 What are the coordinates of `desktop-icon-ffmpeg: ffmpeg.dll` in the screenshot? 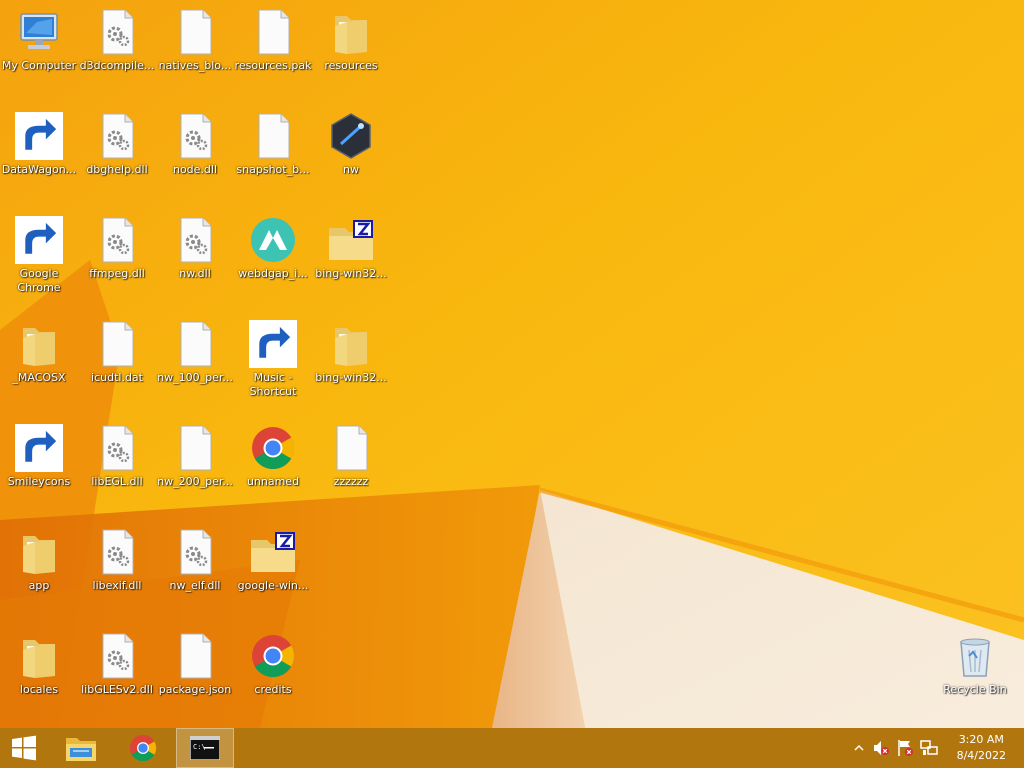 It's located at (117, 260).